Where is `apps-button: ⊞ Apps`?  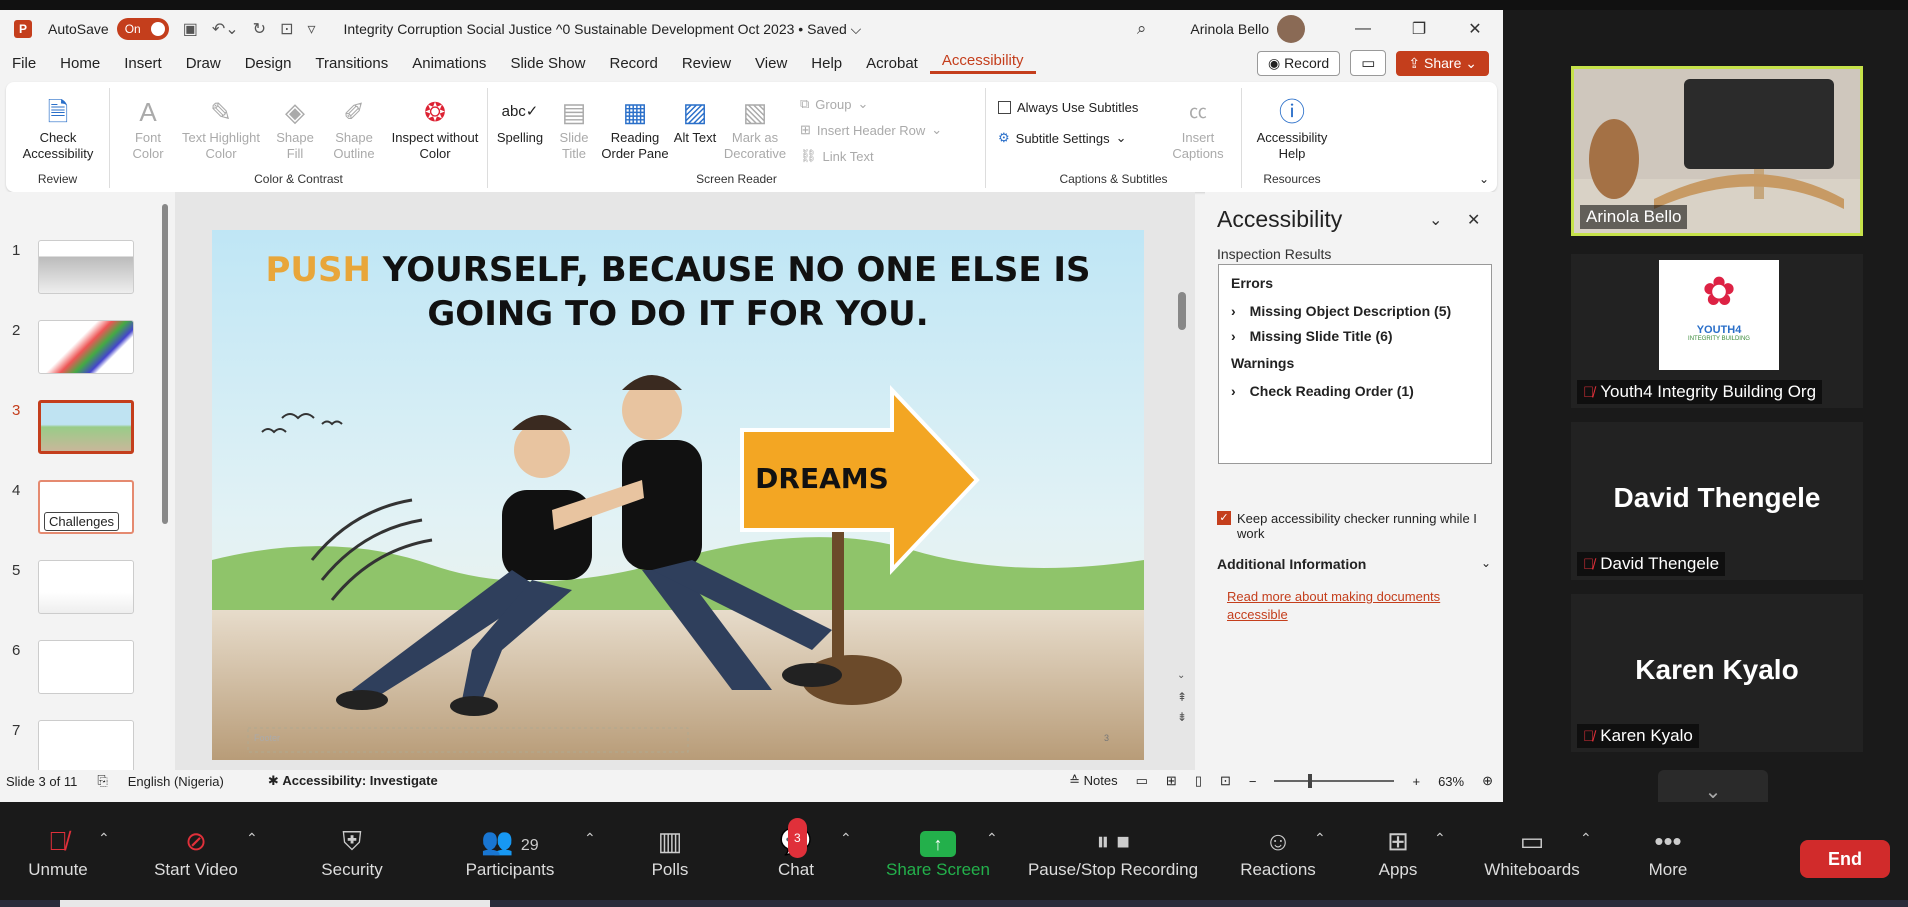
apps-button: ⊞ Apps is located at coordinates (1398, 851).